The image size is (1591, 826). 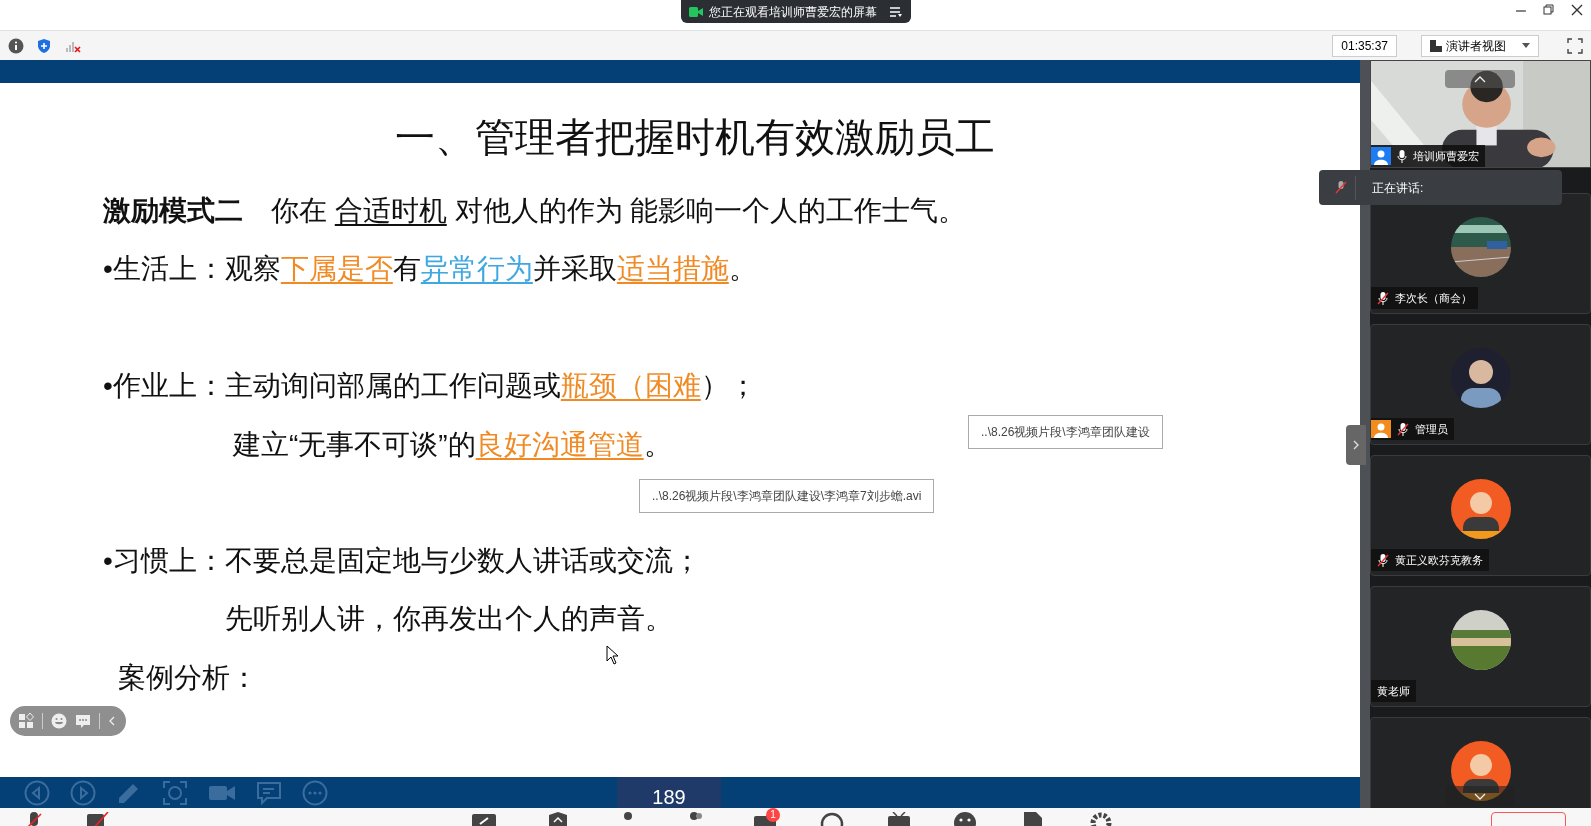 I want to click on name-label: 李次长（商会）, so click(x=1424, y=298).